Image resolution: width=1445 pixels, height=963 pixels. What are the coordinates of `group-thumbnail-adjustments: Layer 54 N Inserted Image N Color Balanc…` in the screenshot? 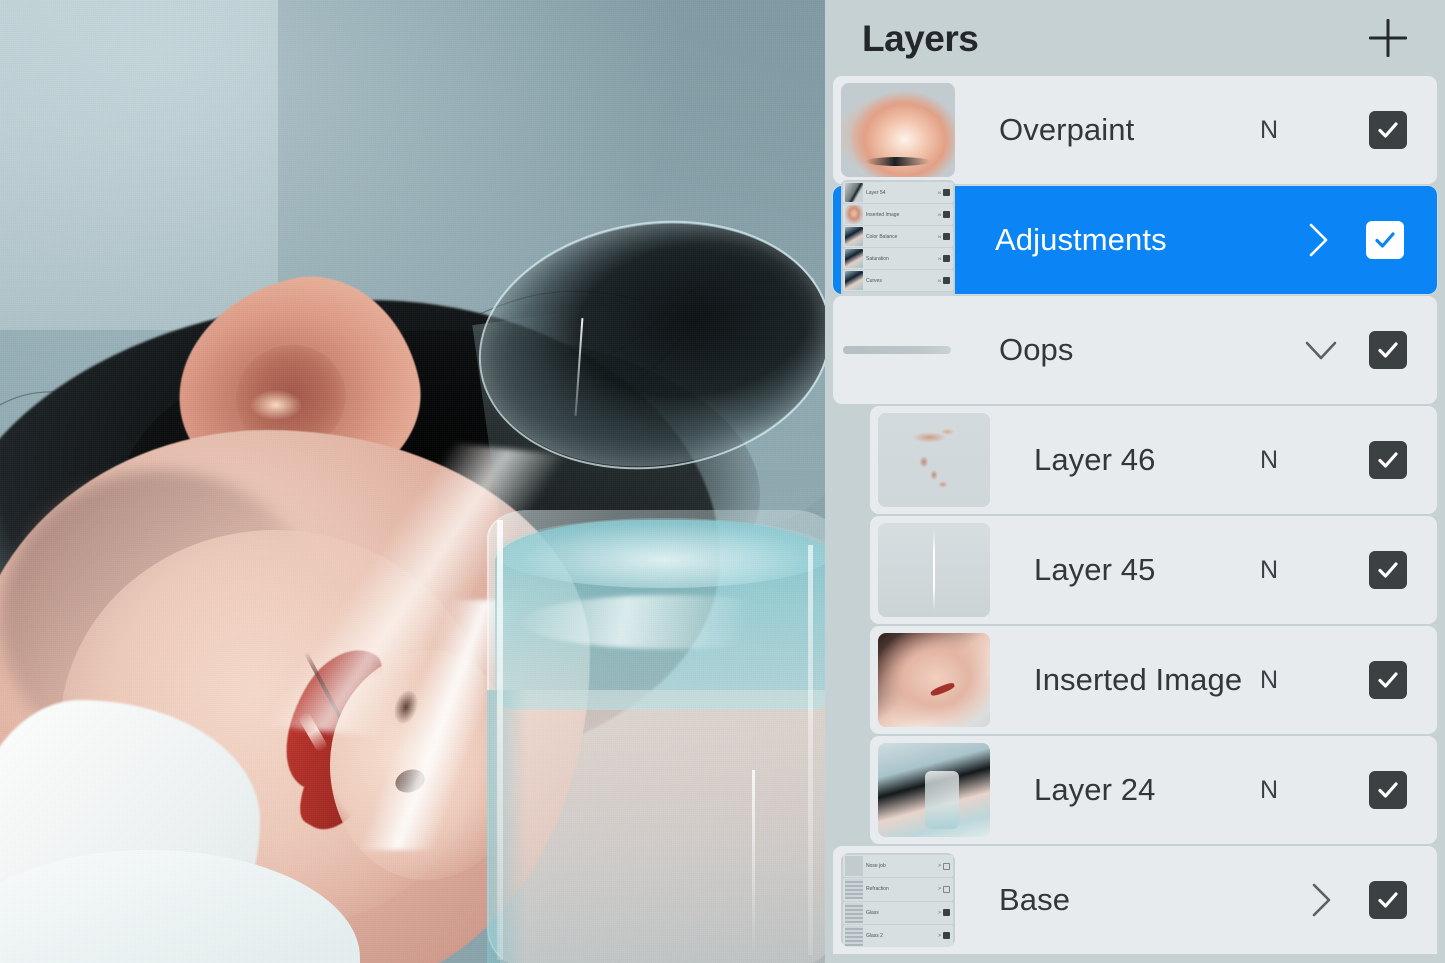 It's located at (898, 240).